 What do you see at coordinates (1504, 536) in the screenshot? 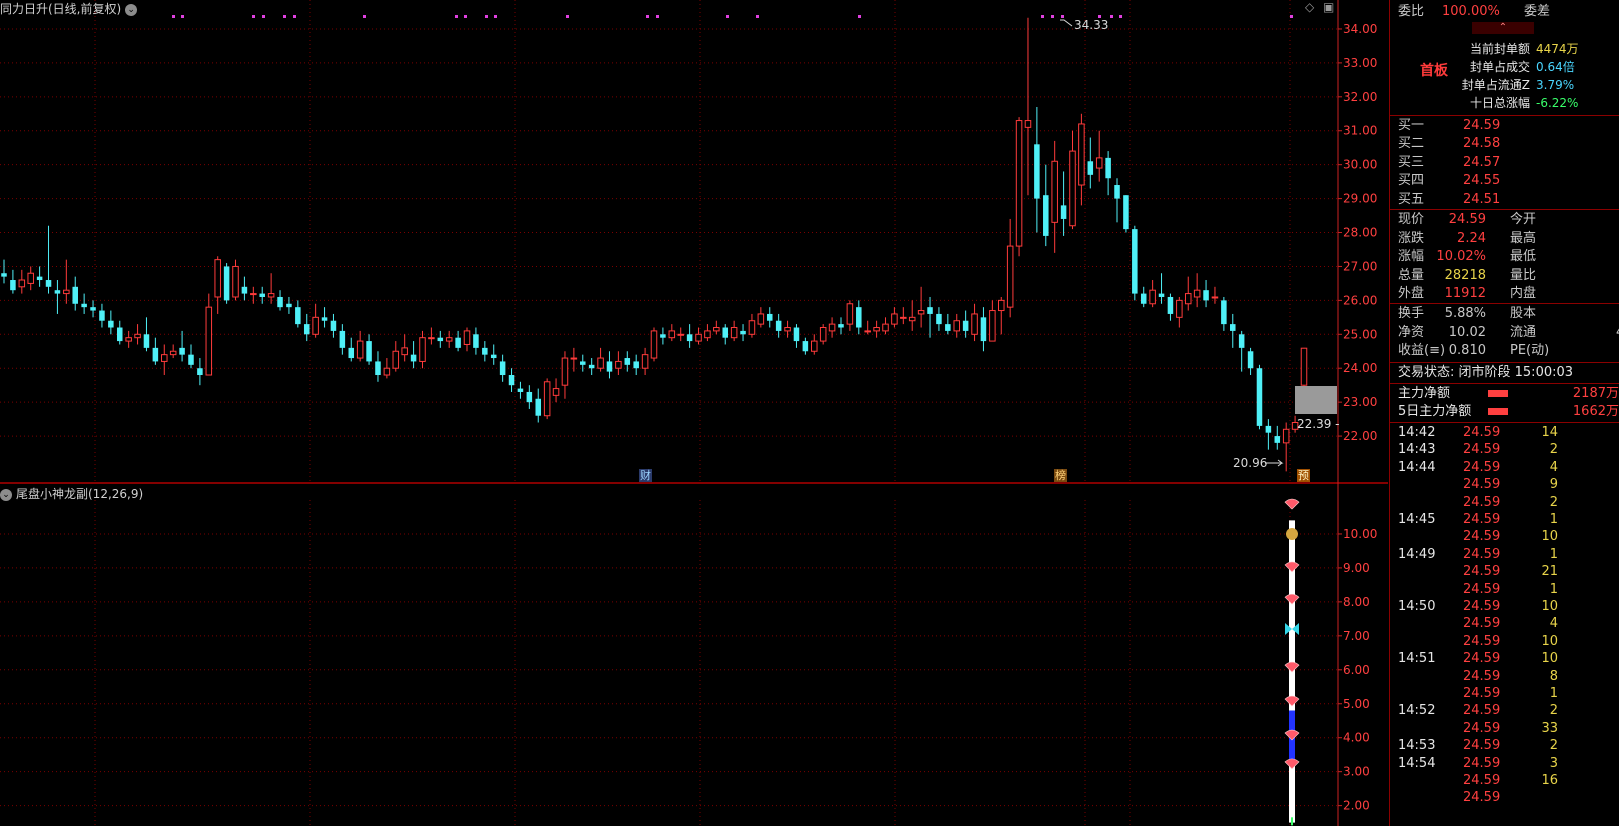
I see `tick-row: 24.59 10` at bounding box center [1504, 536].